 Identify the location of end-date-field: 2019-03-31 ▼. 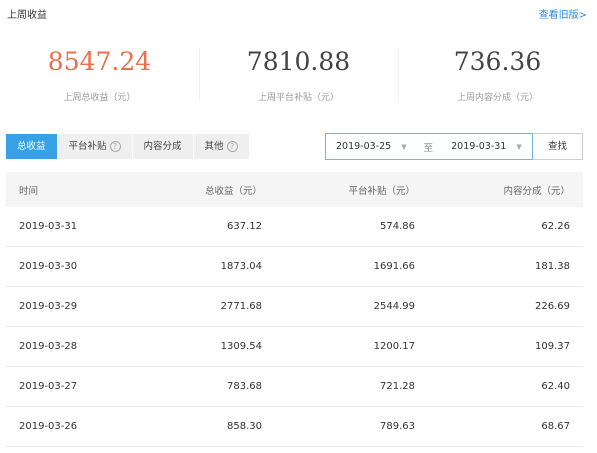
(486, 146).